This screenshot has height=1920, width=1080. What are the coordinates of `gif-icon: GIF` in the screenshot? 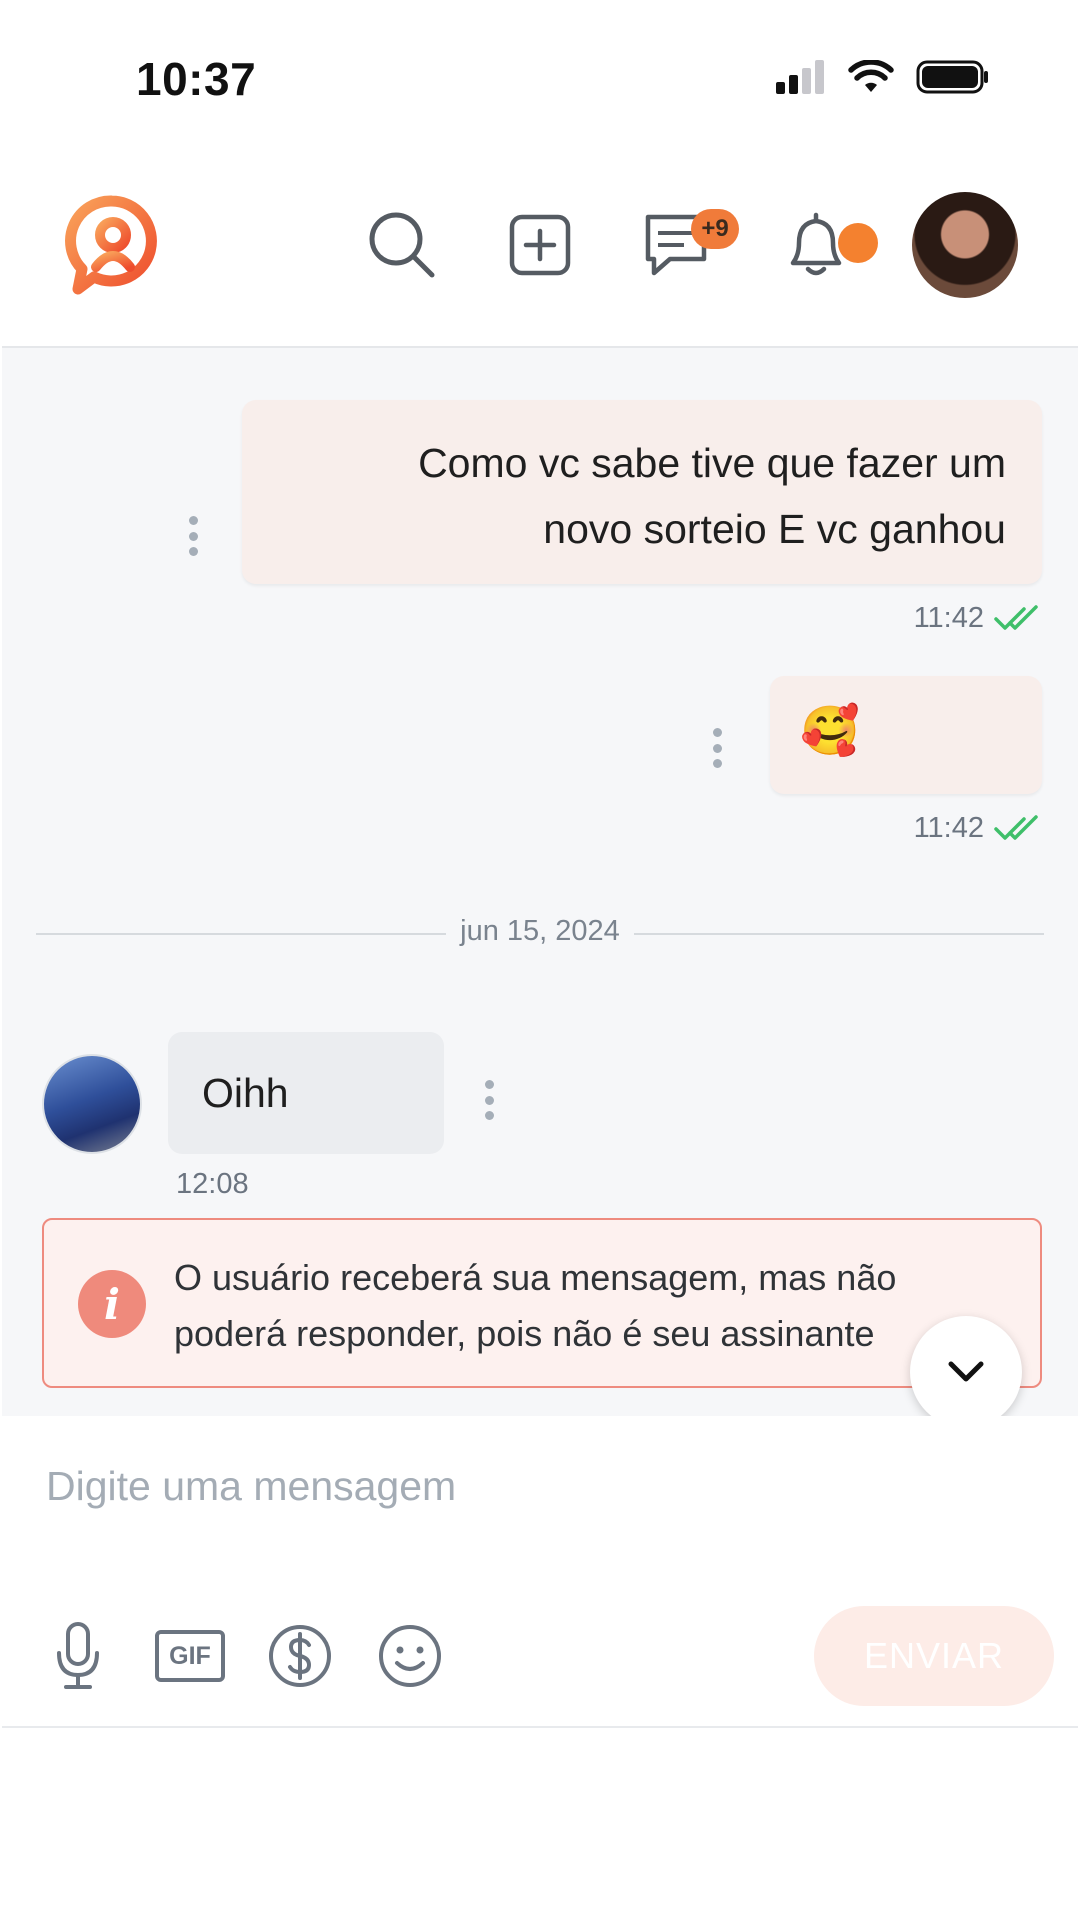 It's located at (190, 1656).